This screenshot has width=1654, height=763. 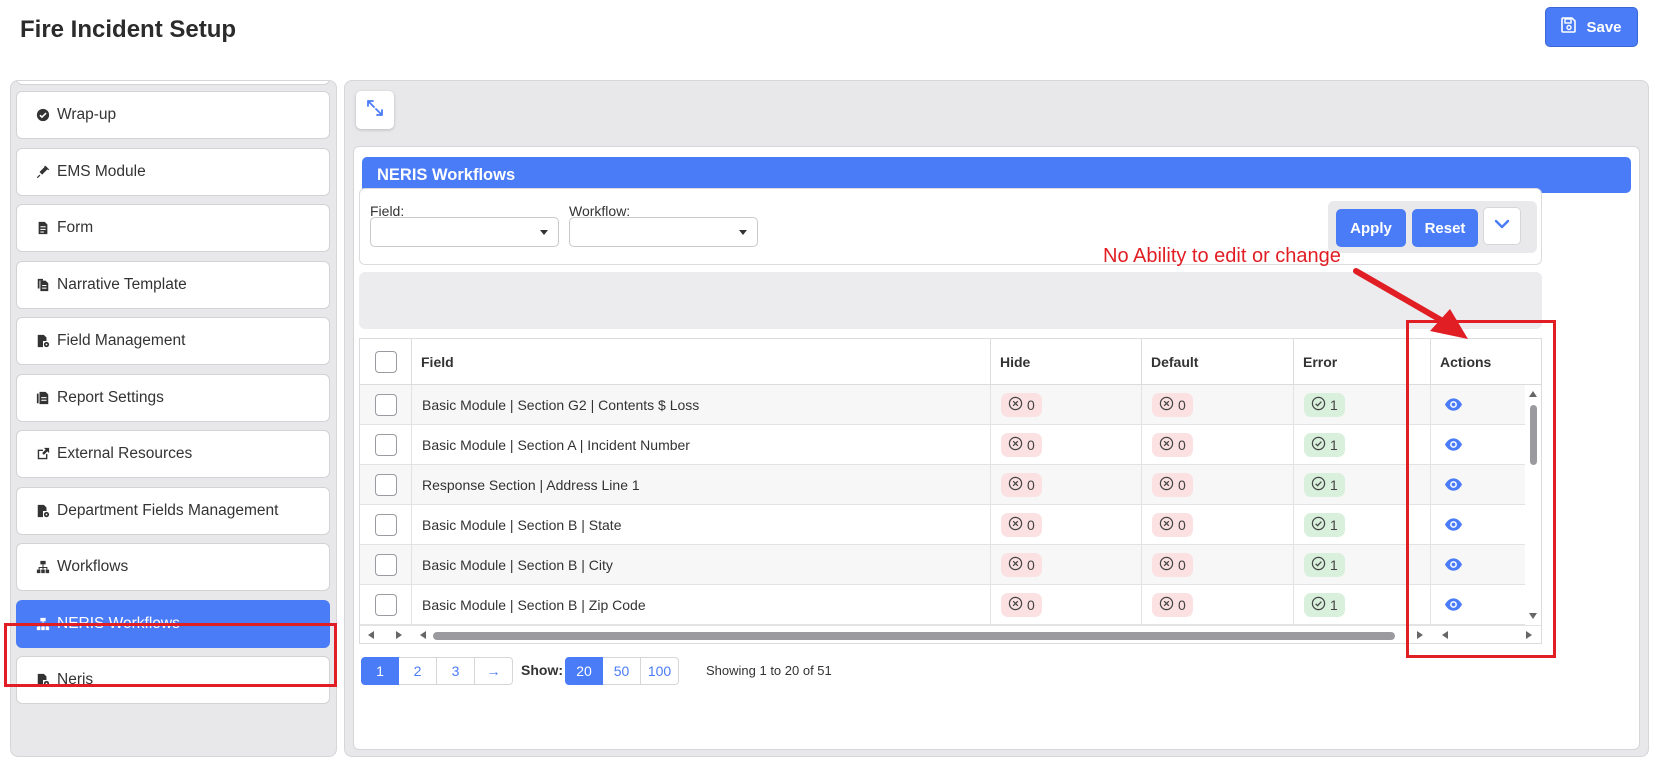 What do you see at coordinates (1502, 226) in the screenshot?
I see `collapse-toggle-button` at bounding box center [1502, 226].